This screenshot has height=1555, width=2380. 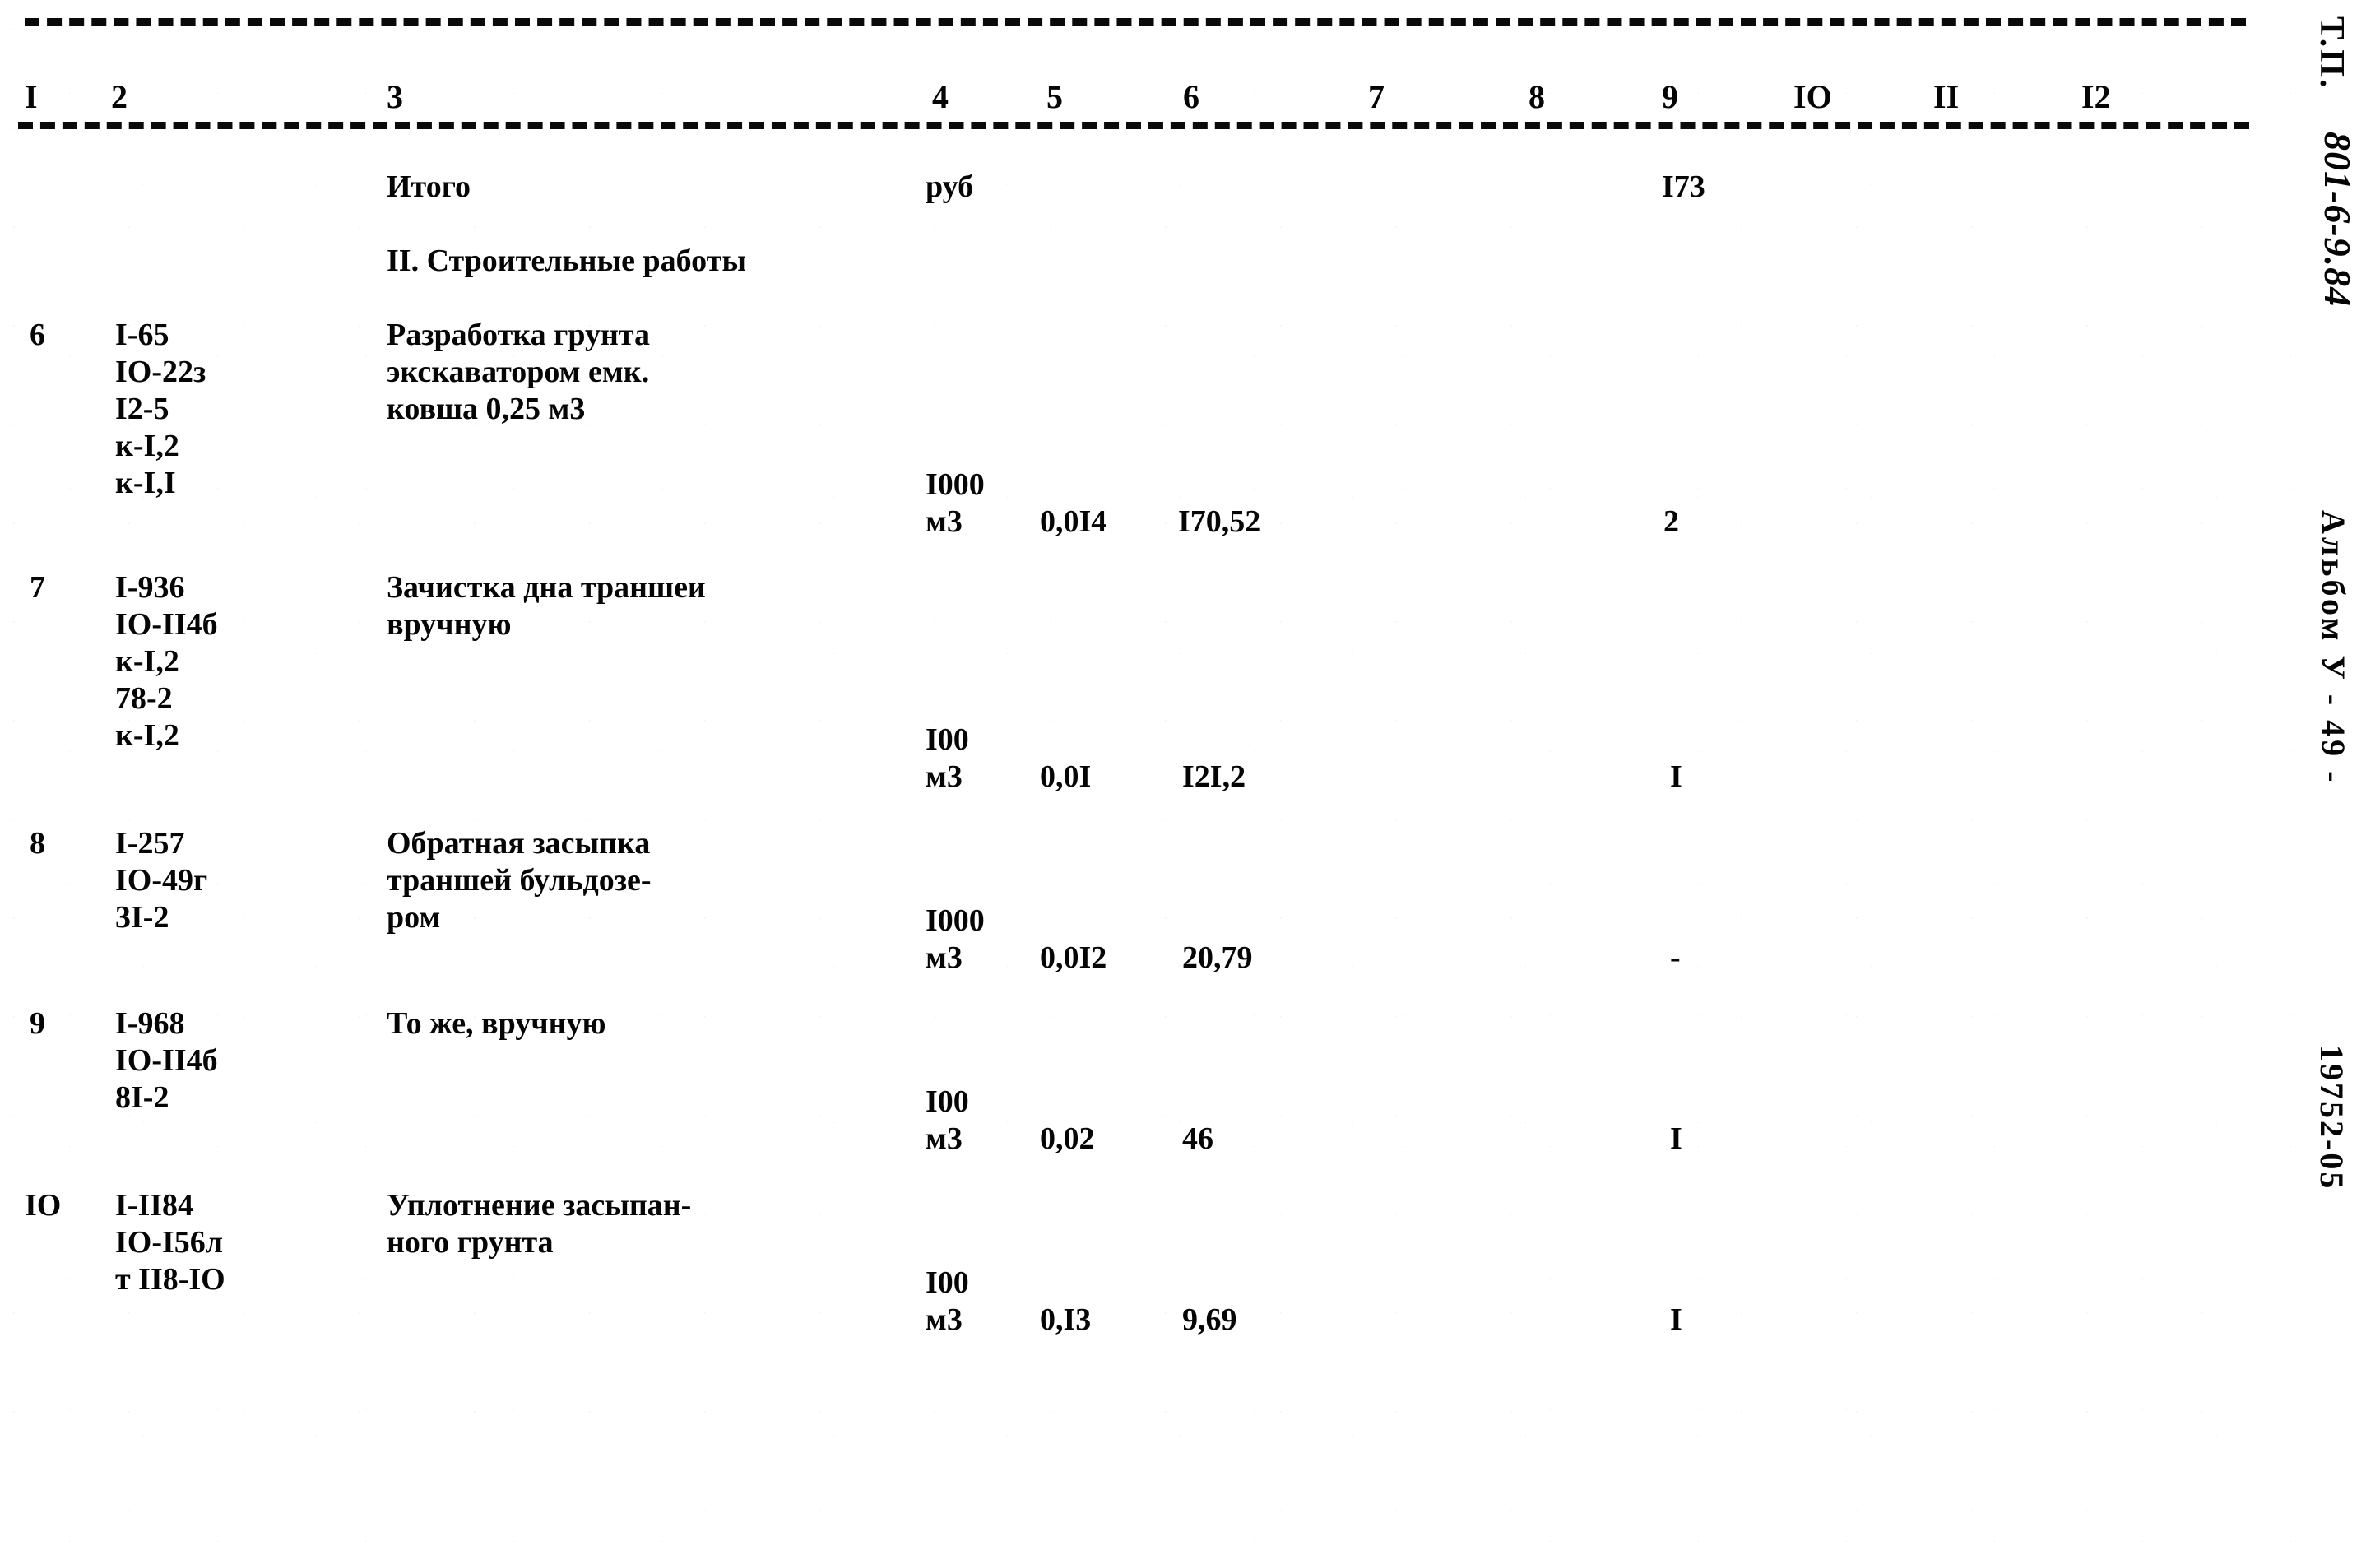 I want to click on row-quantity: 0,02, so click(x=1067, y=1139).